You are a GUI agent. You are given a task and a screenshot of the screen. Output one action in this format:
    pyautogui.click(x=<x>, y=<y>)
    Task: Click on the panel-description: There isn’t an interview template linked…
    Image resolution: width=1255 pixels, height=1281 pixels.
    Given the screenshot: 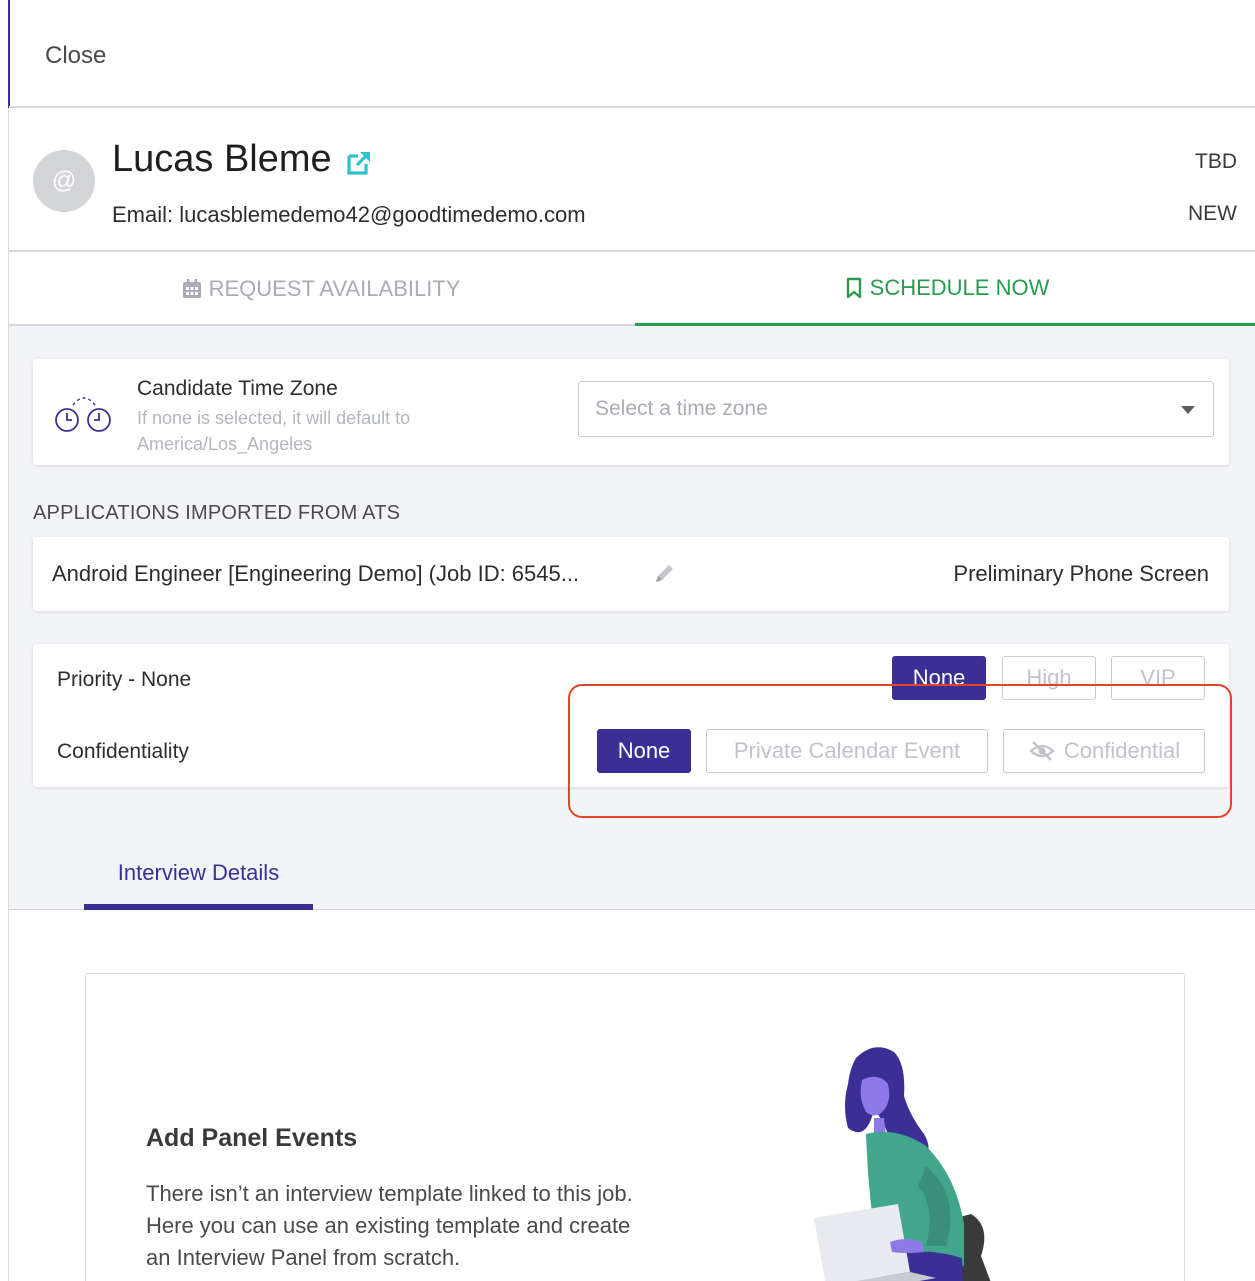 What is the action you would take?
    pyautogui.click(x=389, y=1225)
    